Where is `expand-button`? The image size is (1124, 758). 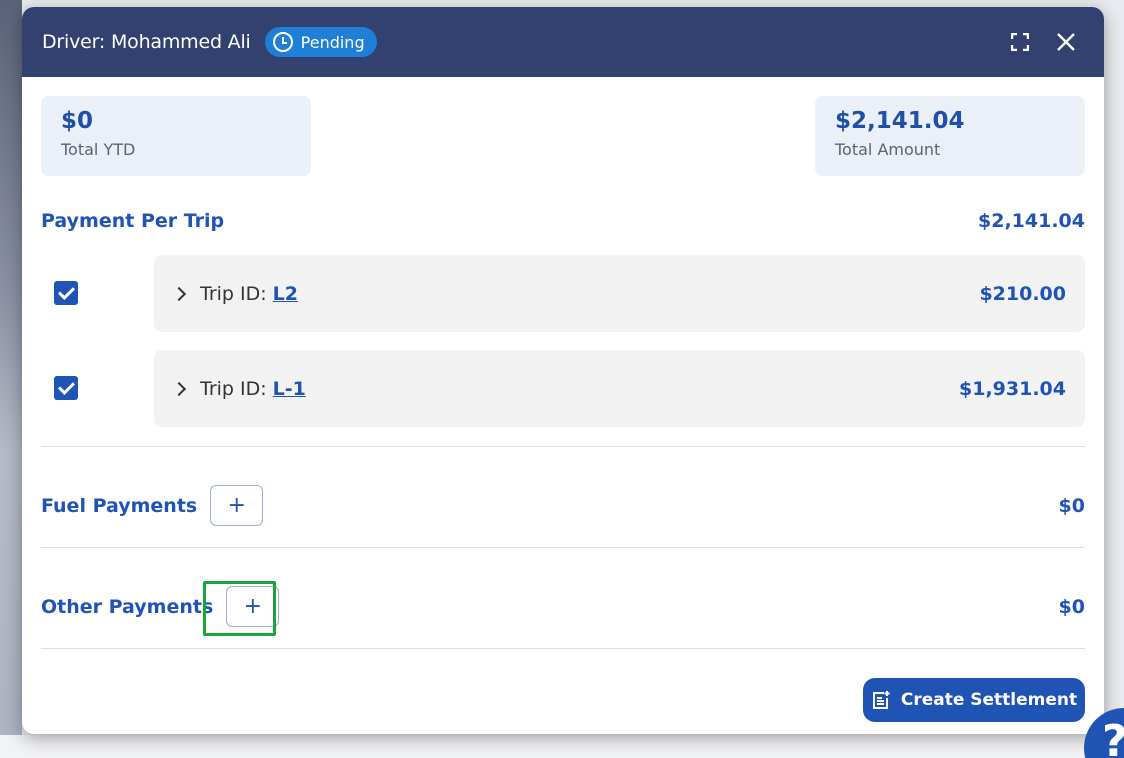
expand-button is located at coordinates (1020, 42).